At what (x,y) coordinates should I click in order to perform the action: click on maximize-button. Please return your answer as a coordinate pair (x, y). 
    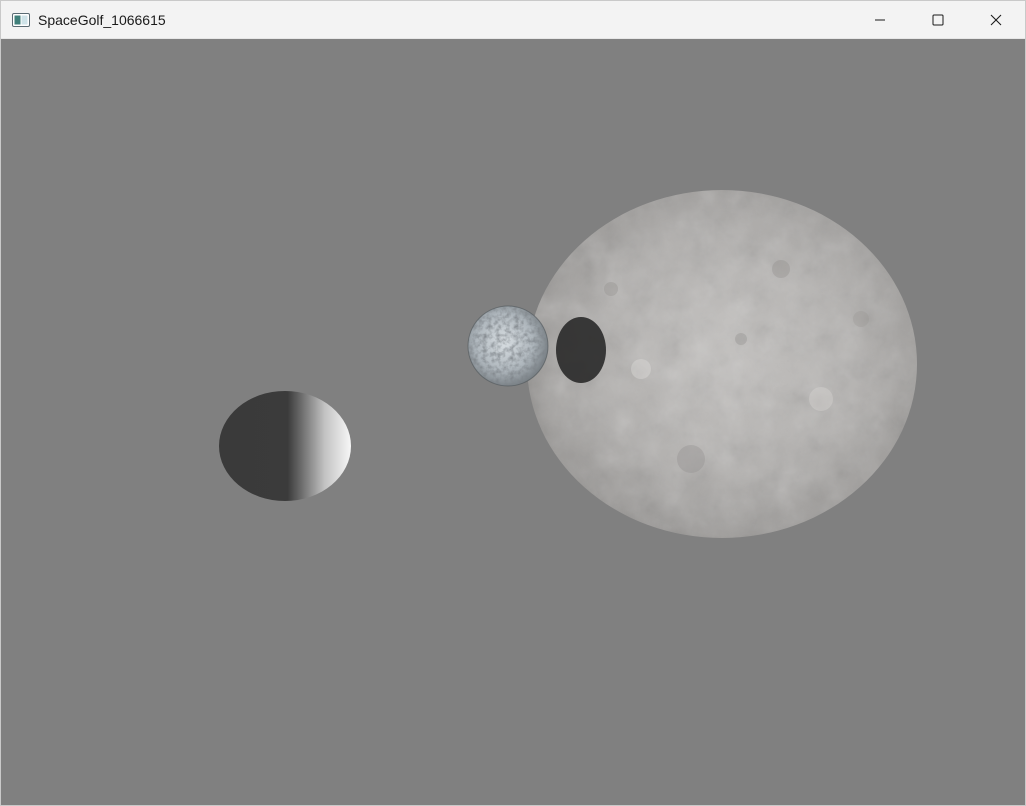
    Looking at the image, I should click on (938, 19).